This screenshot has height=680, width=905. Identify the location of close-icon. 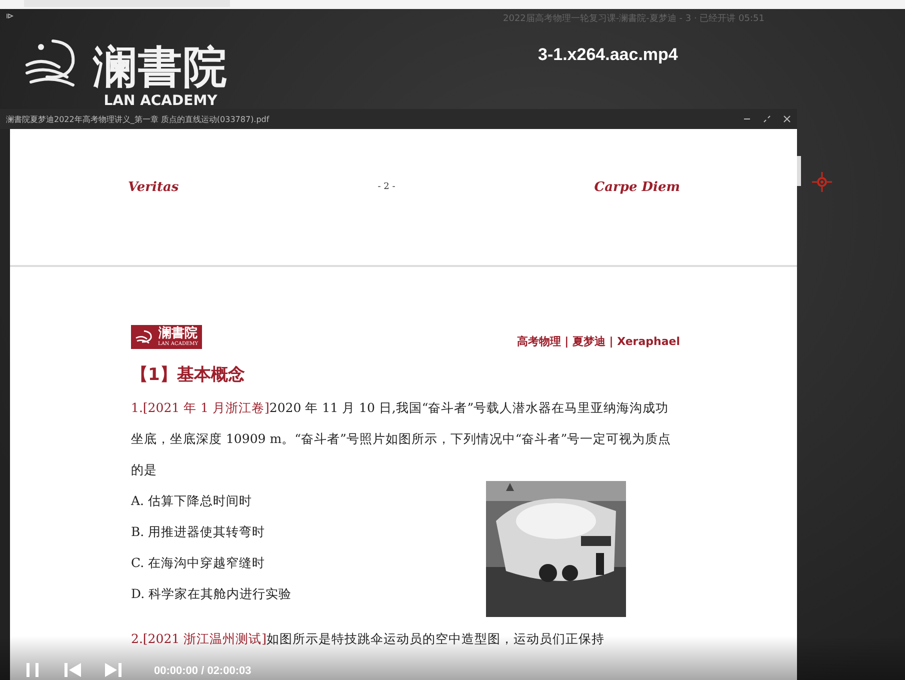
(787, 119).